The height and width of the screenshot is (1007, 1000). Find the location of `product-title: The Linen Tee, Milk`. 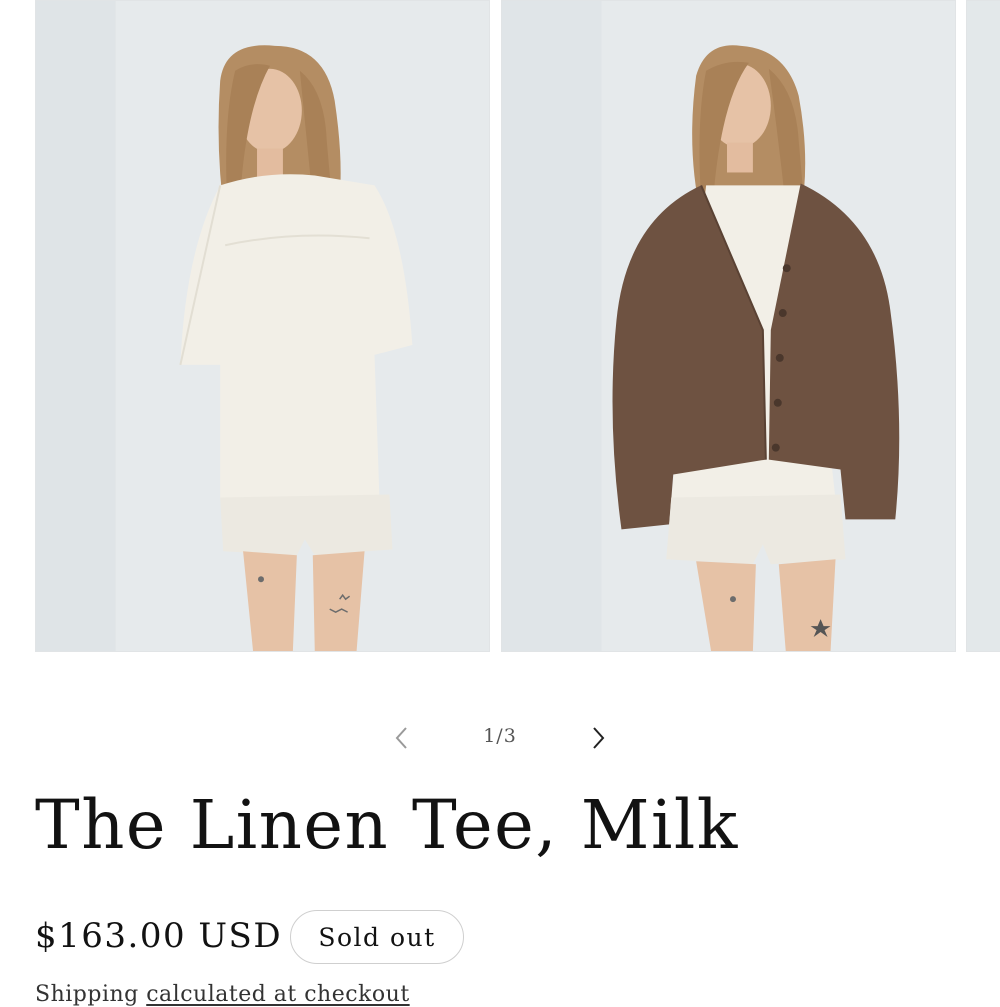

product-title: The Linen Tee, Milk is located at coordinates (387, 825).